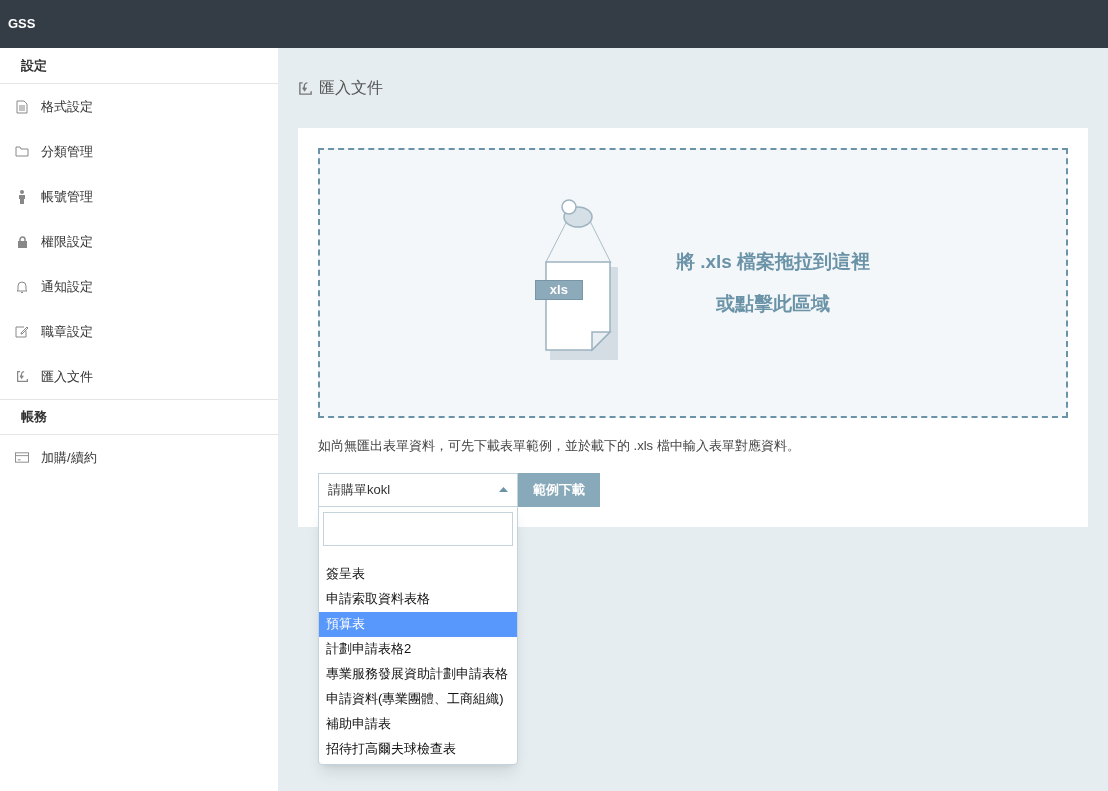 The width and height of the screenshot is (1108, 791). What do you see at coordinates (22, 286) in the screenshot?
I see `bell-icon` at bounding box center [22, 286].